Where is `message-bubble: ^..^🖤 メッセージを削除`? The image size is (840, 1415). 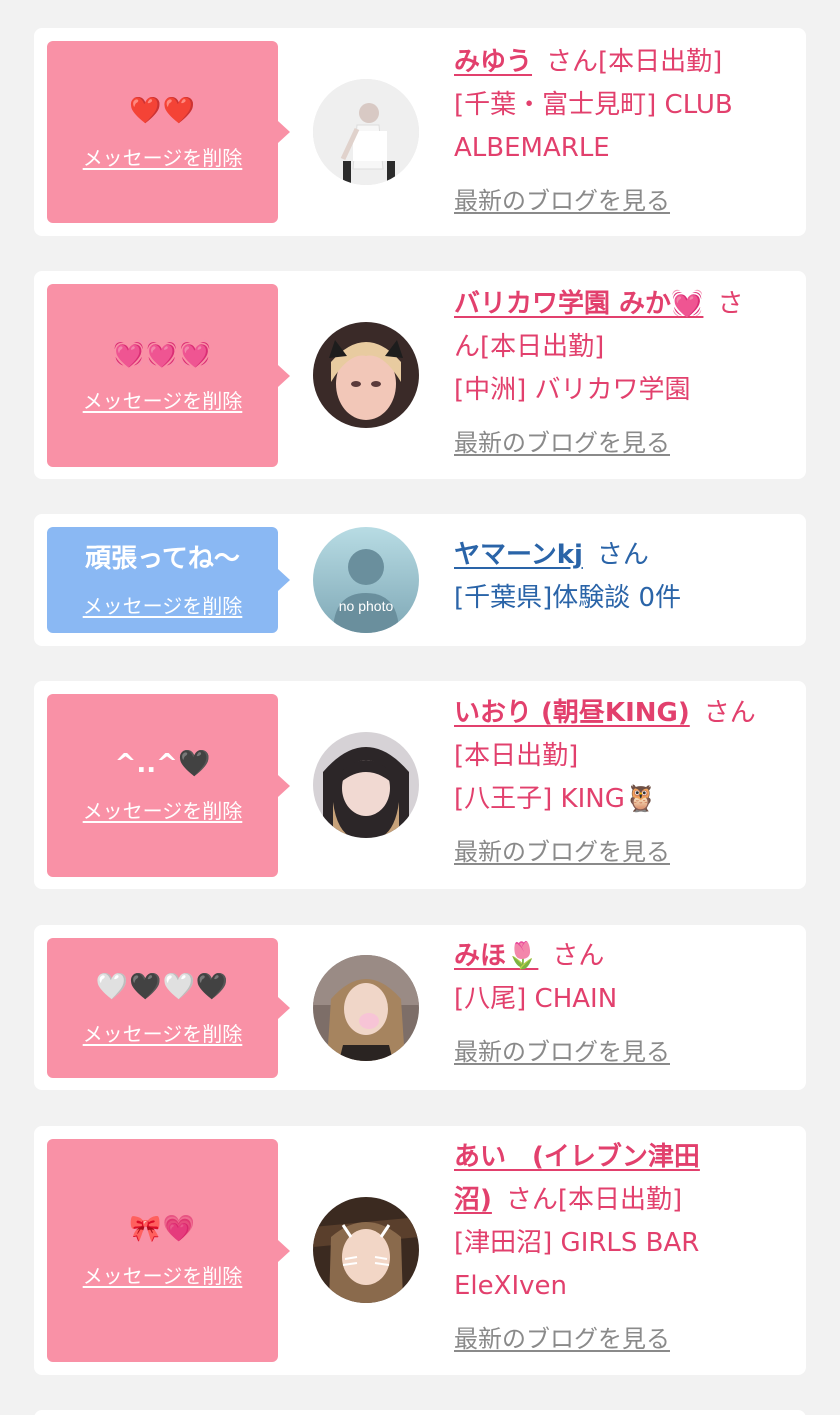
message-bubble: ^..^🖤 メッセージを削除 is located at coordinates (168, 785).